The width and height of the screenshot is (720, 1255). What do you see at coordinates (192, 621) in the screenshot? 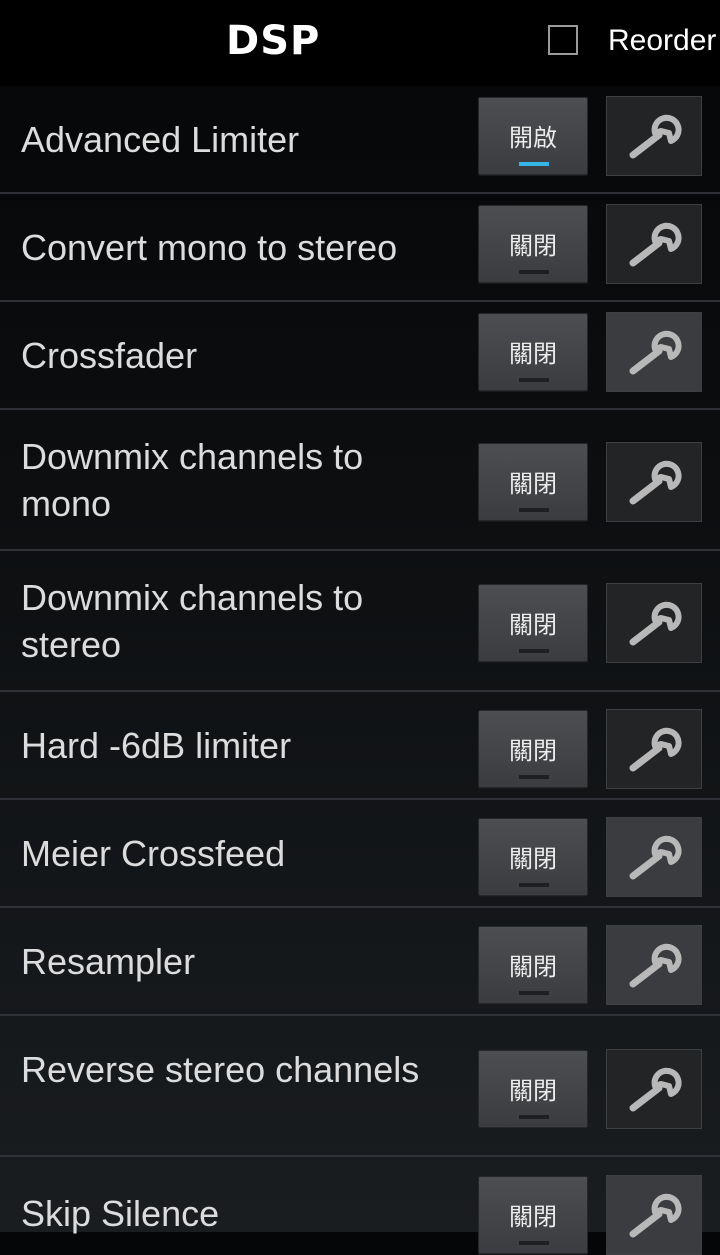
I see `dsp-name: Downmix channels to stereo` at bounding box center [192, 621].